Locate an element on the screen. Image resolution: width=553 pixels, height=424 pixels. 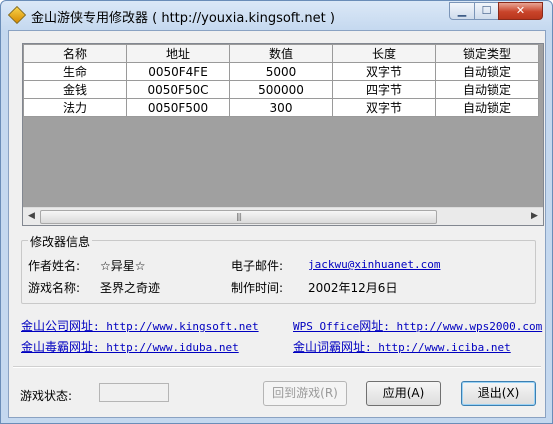
table-row: 生命 0050F4FE 5000 双字节 自动锁定 is located at coordinates (281, 71).